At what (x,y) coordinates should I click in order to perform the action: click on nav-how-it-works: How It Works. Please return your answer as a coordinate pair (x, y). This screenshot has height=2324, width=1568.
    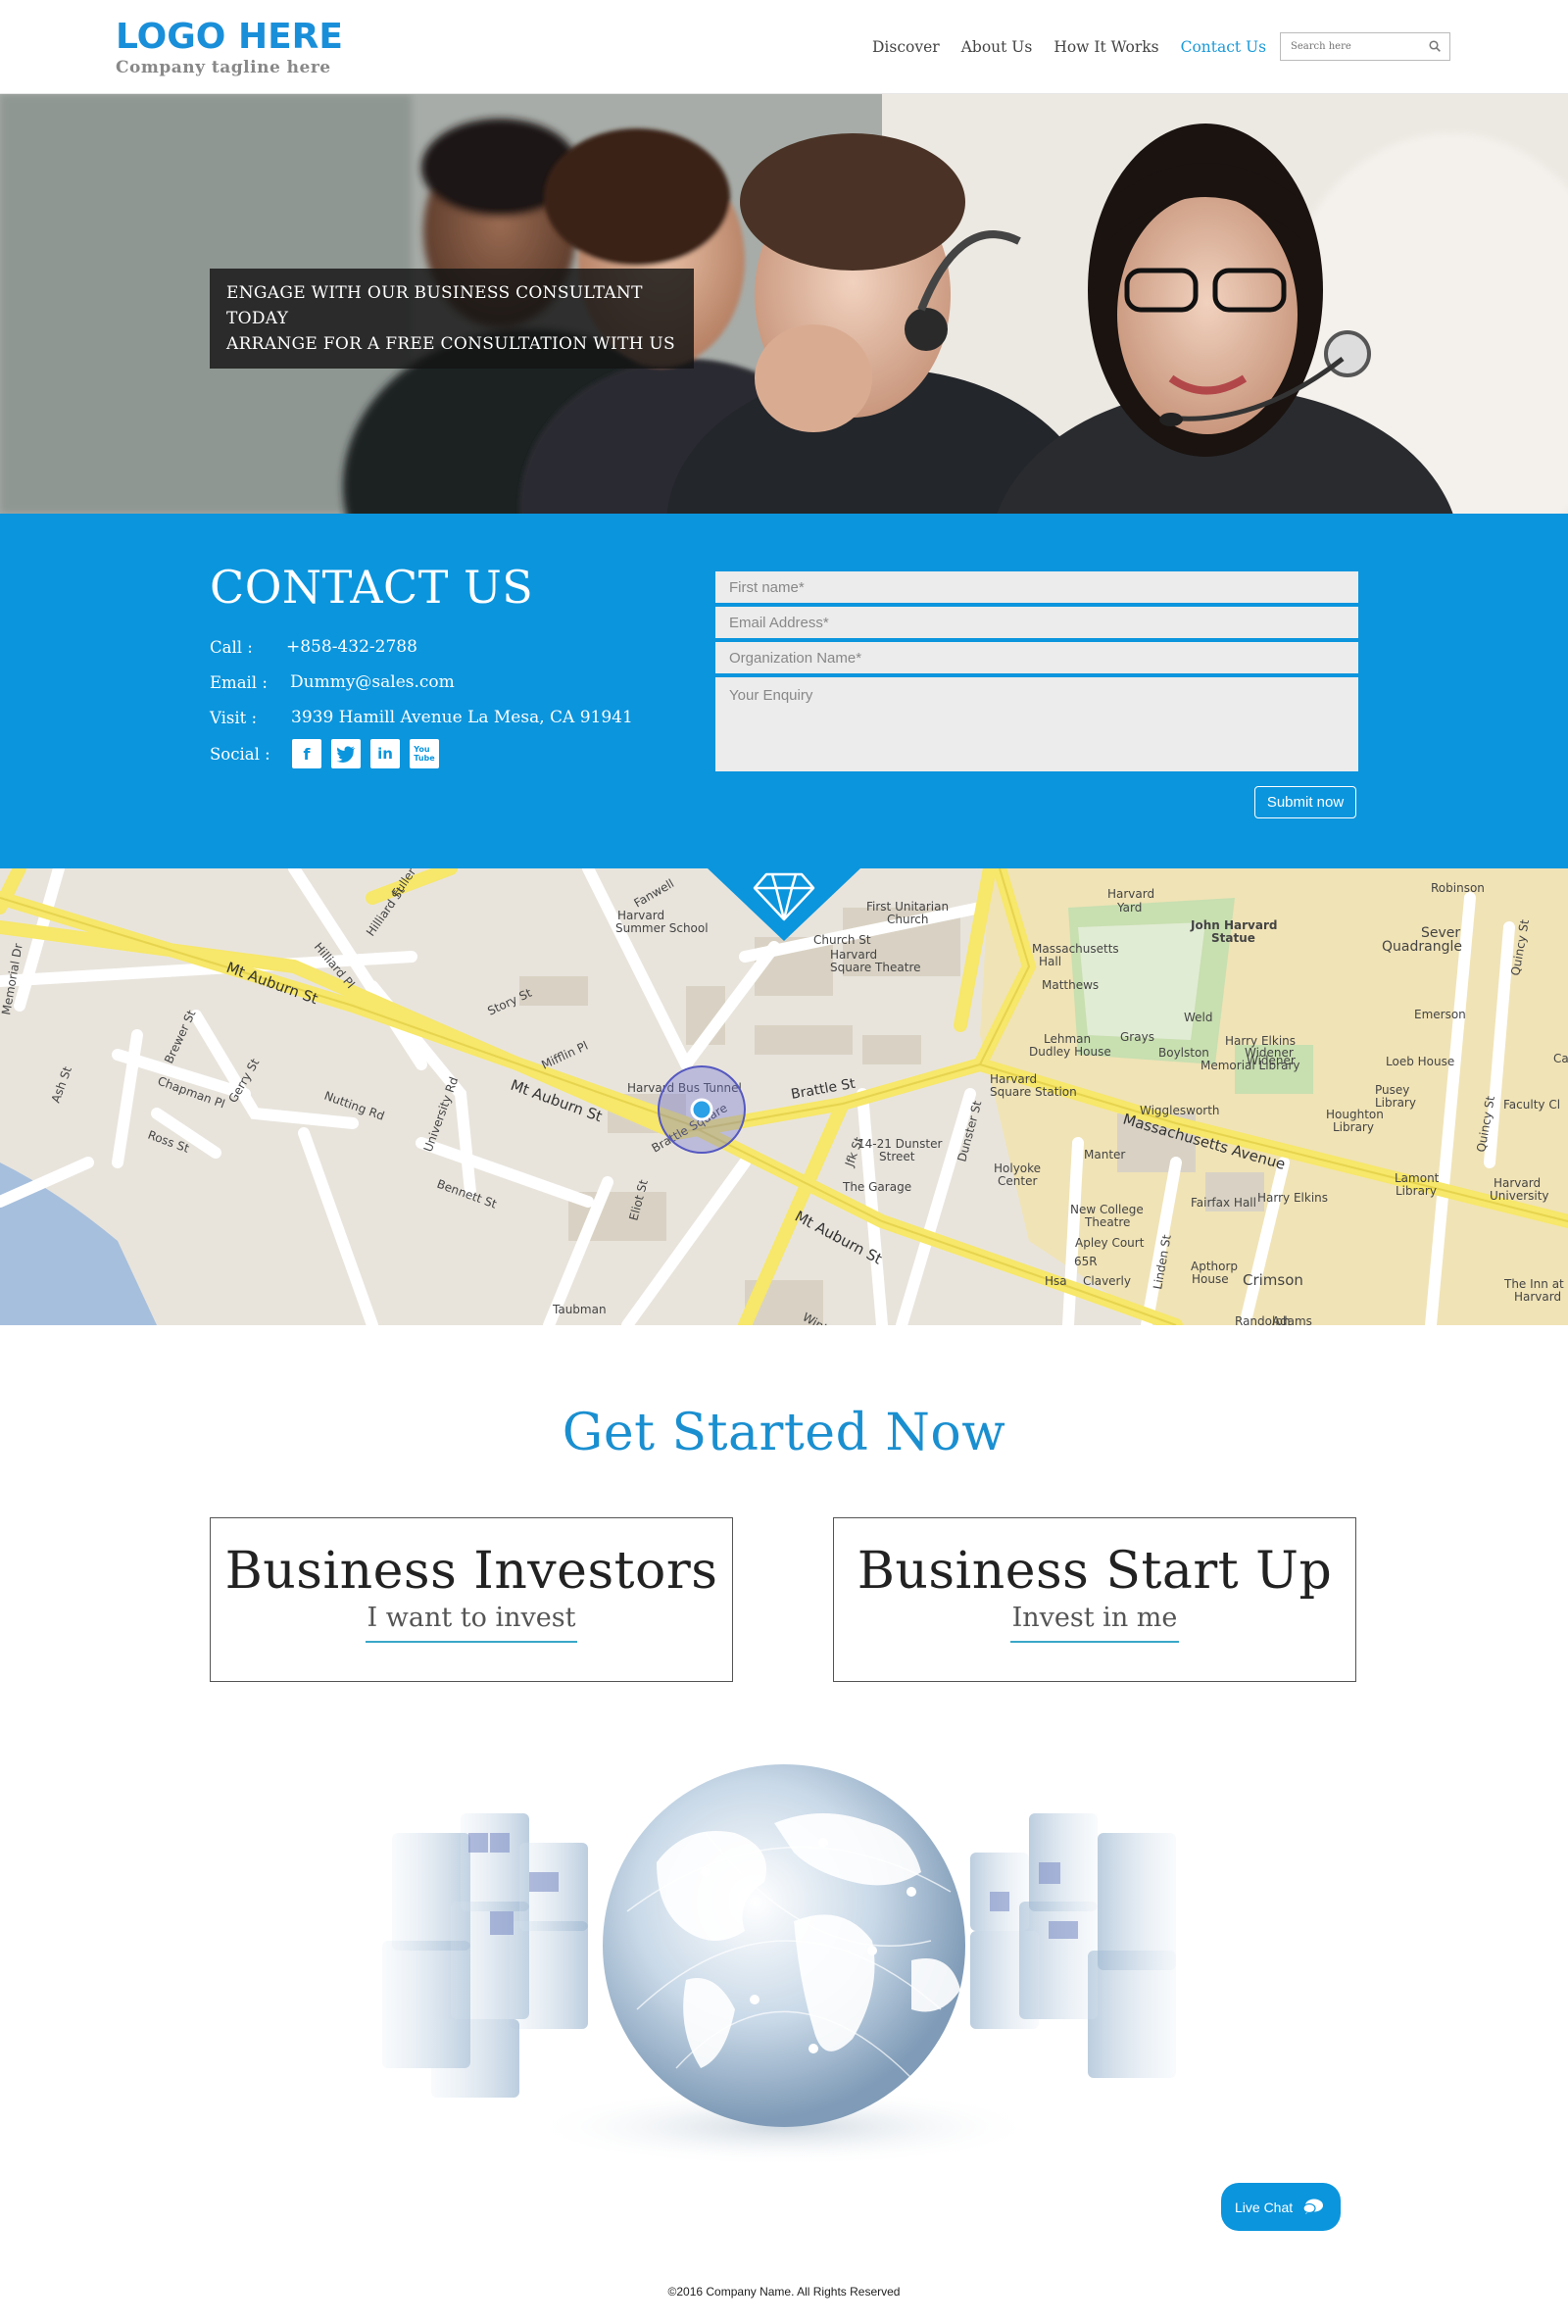
    Looking at the image, I should click on (1106, 47).